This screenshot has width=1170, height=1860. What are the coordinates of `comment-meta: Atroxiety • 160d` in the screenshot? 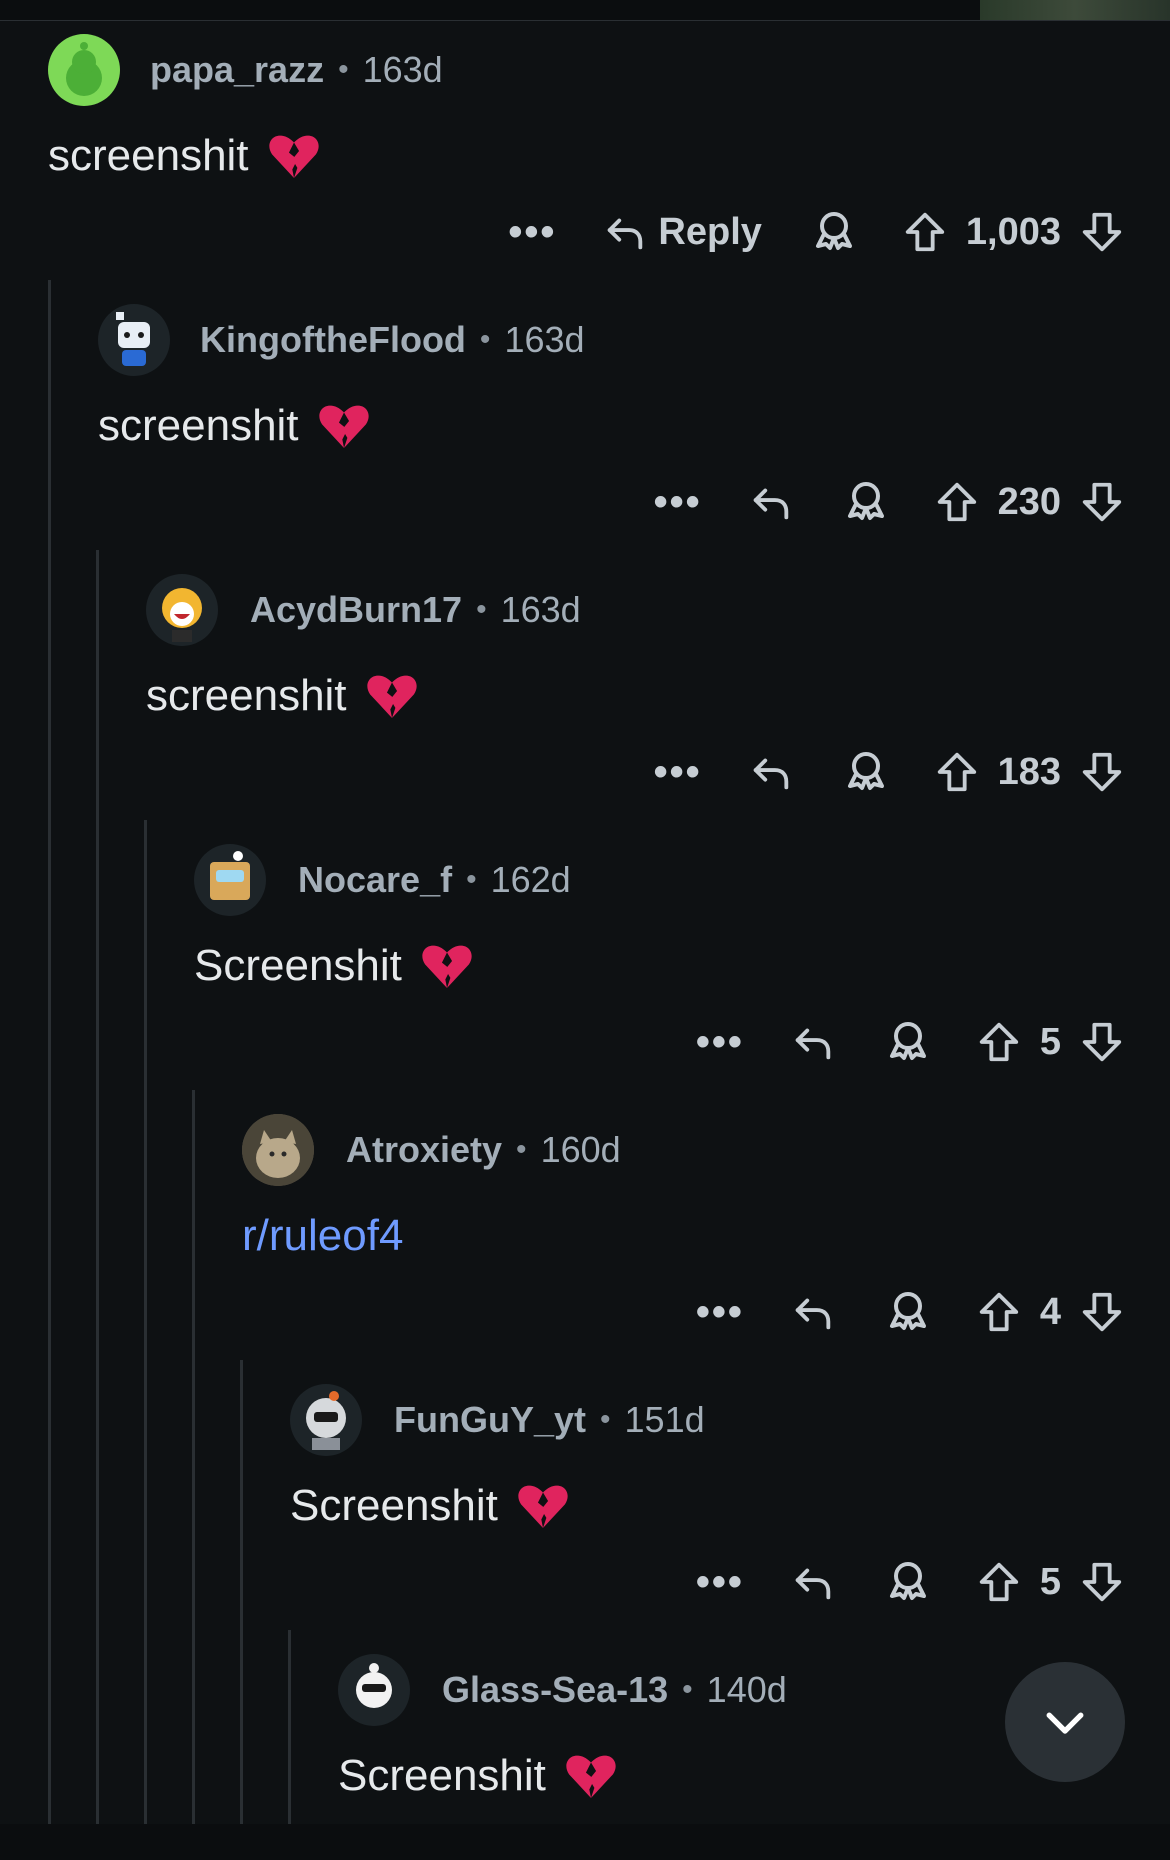 It's located at (483, 1150).